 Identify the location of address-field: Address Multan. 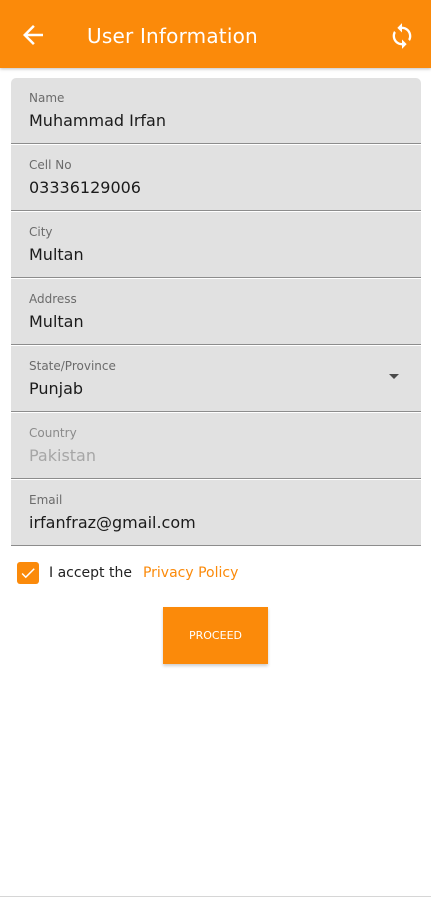
(216, 312).